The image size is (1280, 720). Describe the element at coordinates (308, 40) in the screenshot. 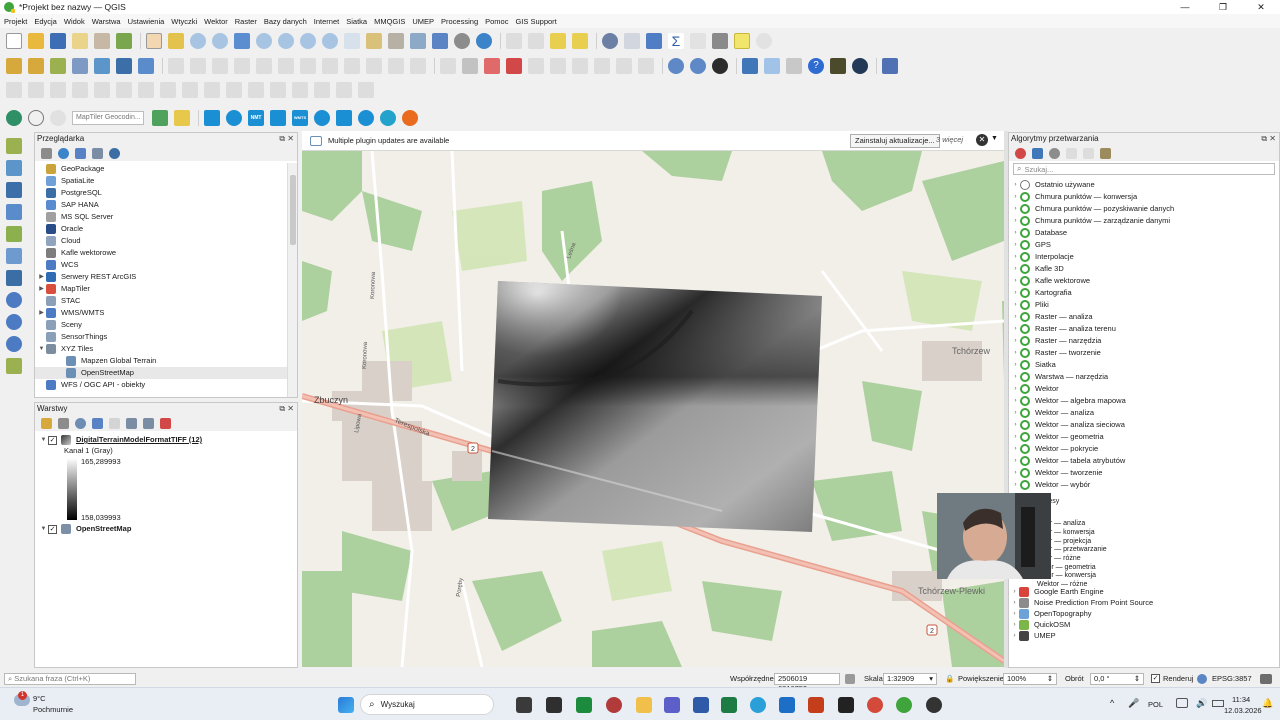

I see `zoom-native-icon` at that location.